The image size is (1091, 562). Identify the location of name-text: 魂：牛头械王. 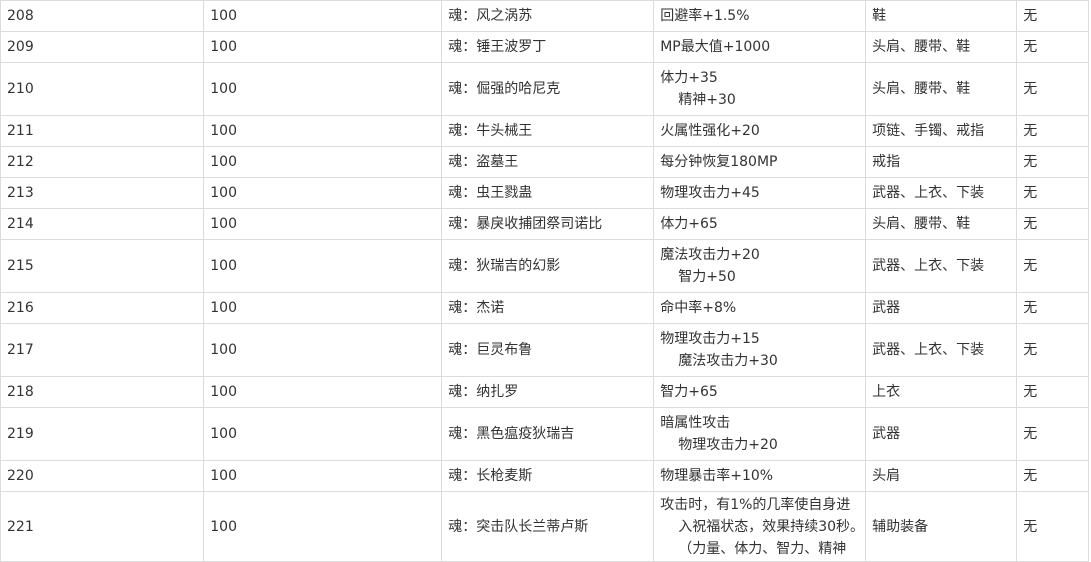
(490, 131).